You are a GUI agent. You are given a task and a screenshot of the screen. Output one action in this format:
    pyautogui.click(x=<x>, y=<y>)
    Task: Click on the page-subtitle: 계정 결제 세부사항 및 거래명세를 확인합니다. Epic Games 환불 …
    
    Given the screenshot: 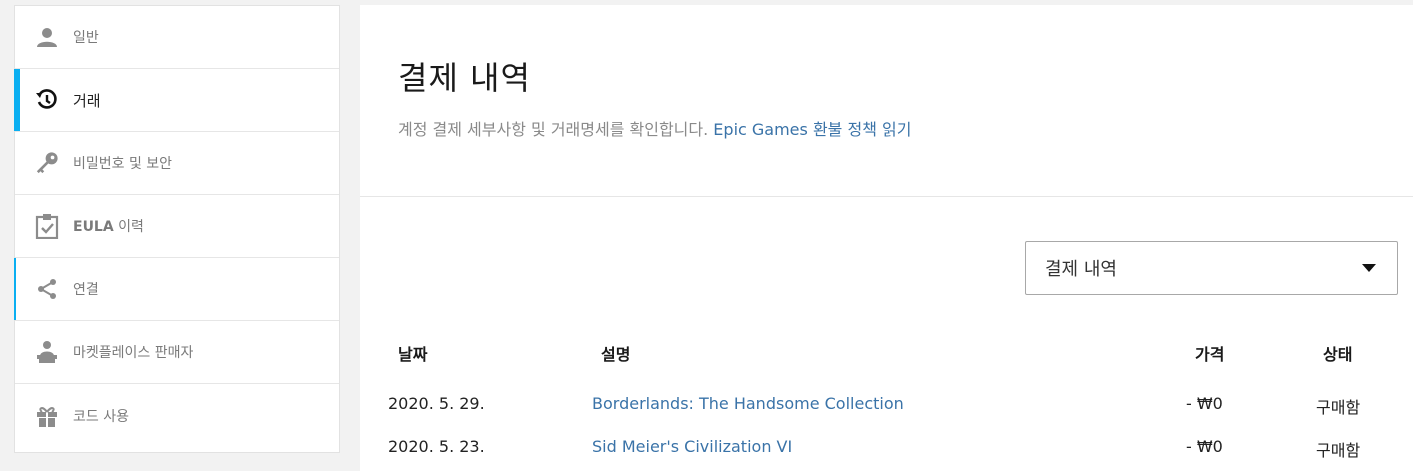 What is the action you would take?
    pyautogui.click(x=654, y=128)
    